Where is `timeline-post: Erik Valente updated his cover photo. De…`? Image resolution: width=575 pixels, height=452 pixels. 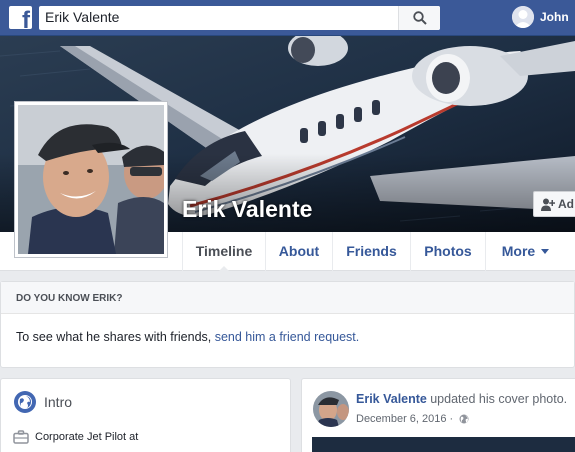 timeline-post: Erik Valente updated his cover photo. De… is located at coordinates (438, 415).